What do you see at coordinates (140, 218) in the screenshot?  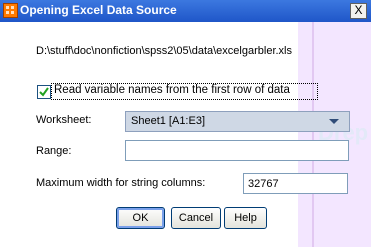 I see `ok-button: OK` at bounding box center [140, 218].